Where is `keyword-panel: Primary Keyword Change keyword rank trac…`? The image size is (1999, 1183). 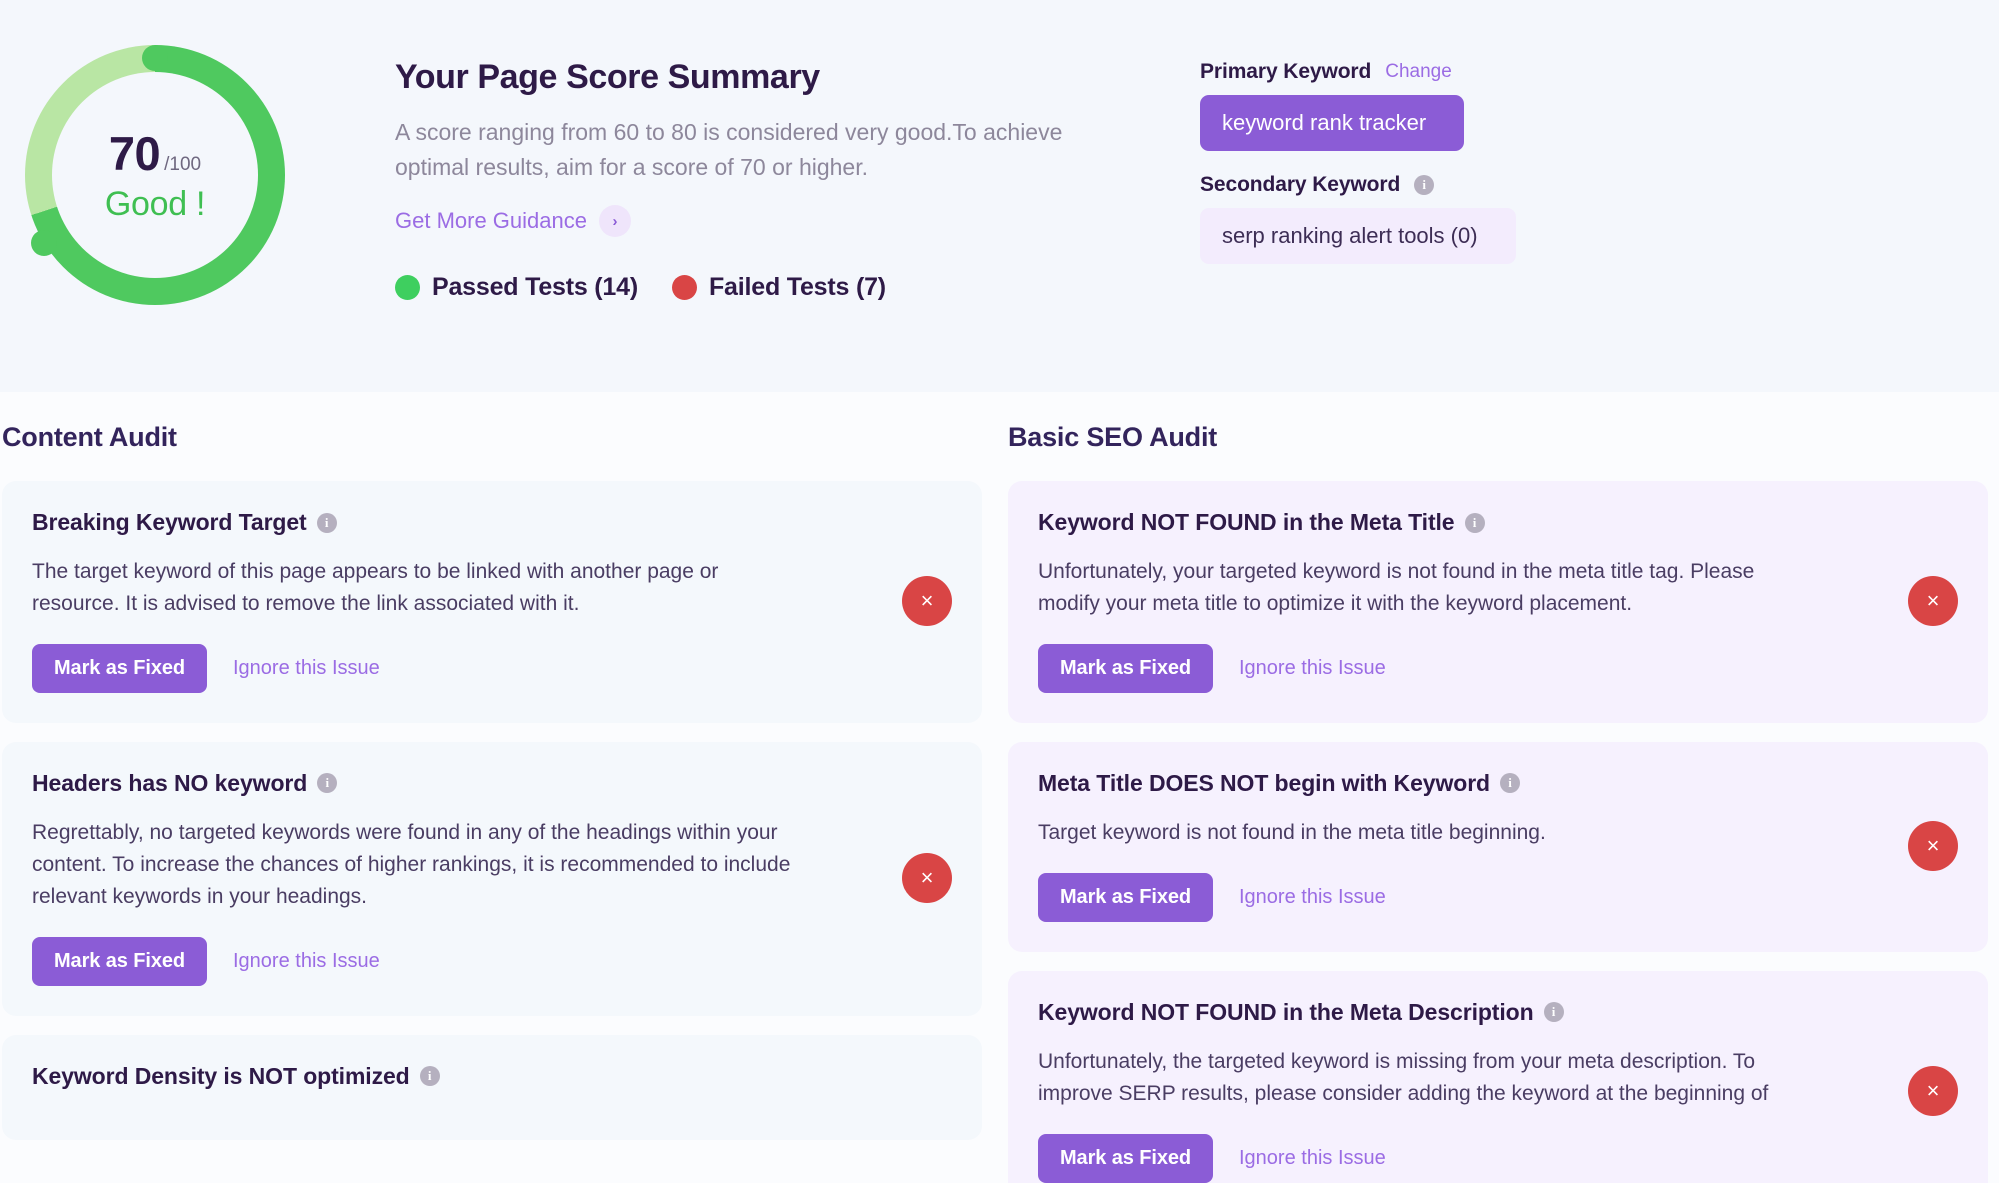 keyword-panel: Primary Keyword Change keyword rank trac… is located at coordinates (1358, 152).